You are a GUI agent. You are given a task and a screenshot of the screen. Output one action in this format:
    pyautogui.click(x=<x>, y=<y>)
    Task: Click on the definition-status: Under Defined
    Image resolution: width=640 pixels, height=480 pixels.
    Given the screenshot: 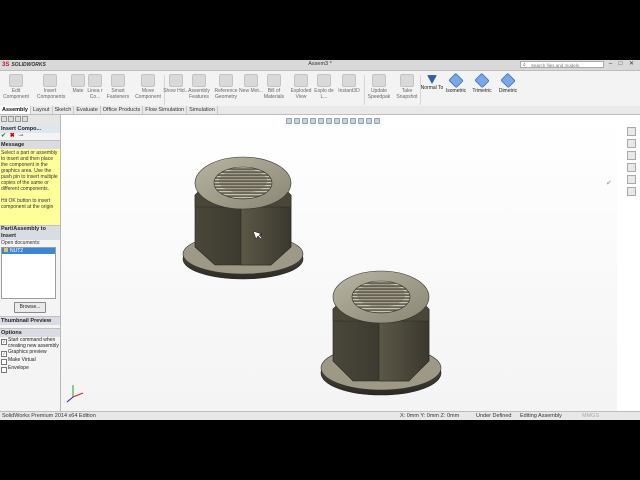 What is the action you would take?
    pyautogui.click(x=494, y=416)
    